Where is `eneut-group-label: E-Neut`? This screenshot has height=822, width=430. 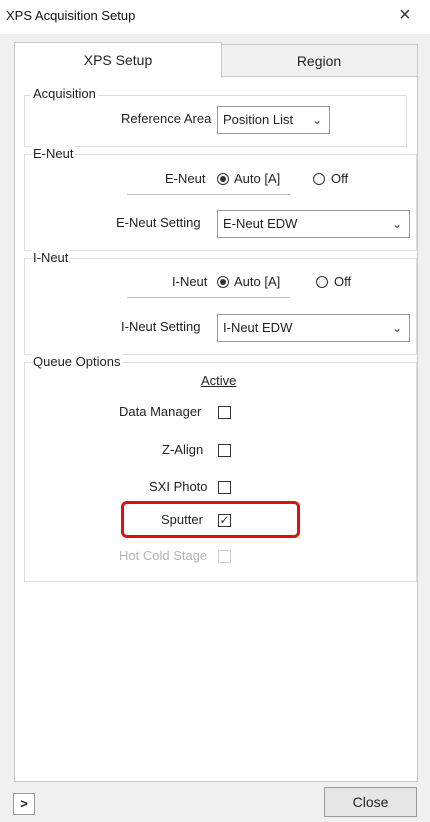 eneut-group-label: E-Neut is located at coordinates (53, 153).